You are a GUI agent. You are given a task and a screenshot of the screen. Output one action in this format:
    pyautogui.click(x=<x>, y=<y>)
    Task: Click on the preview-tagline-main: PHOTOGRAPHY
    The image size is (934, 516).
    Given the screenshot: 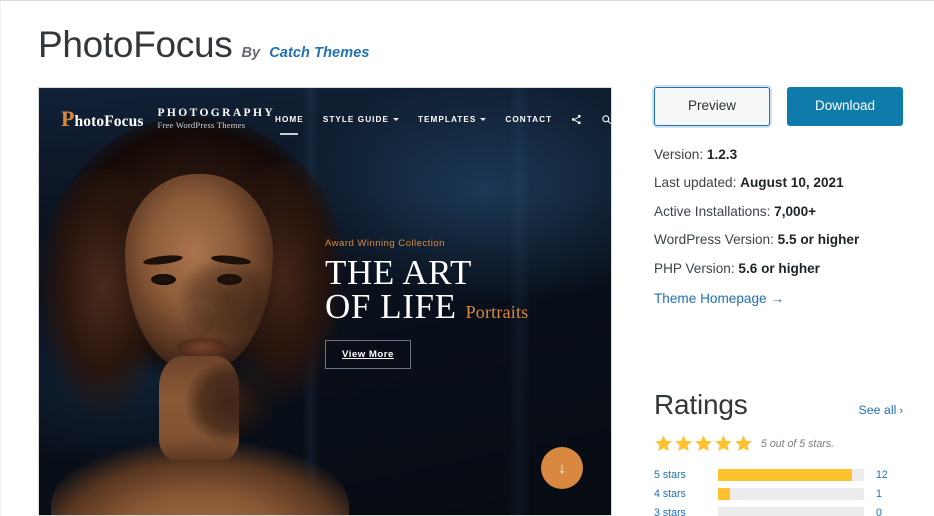 What is the action you would take?
    pyautogui.click(x=216, y=113)
    